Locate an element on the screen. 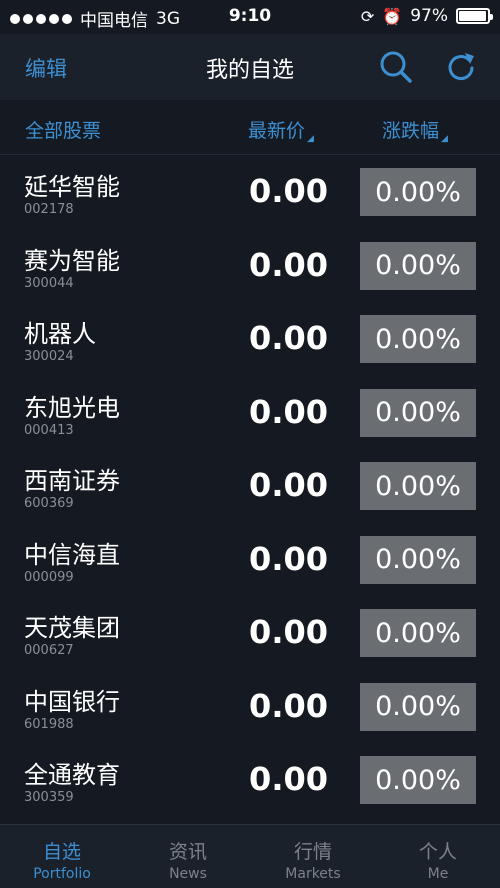 The height and width of the screenshot is (888, 500). tab-label-zh: 自选 is located at coordinates (61, 852).